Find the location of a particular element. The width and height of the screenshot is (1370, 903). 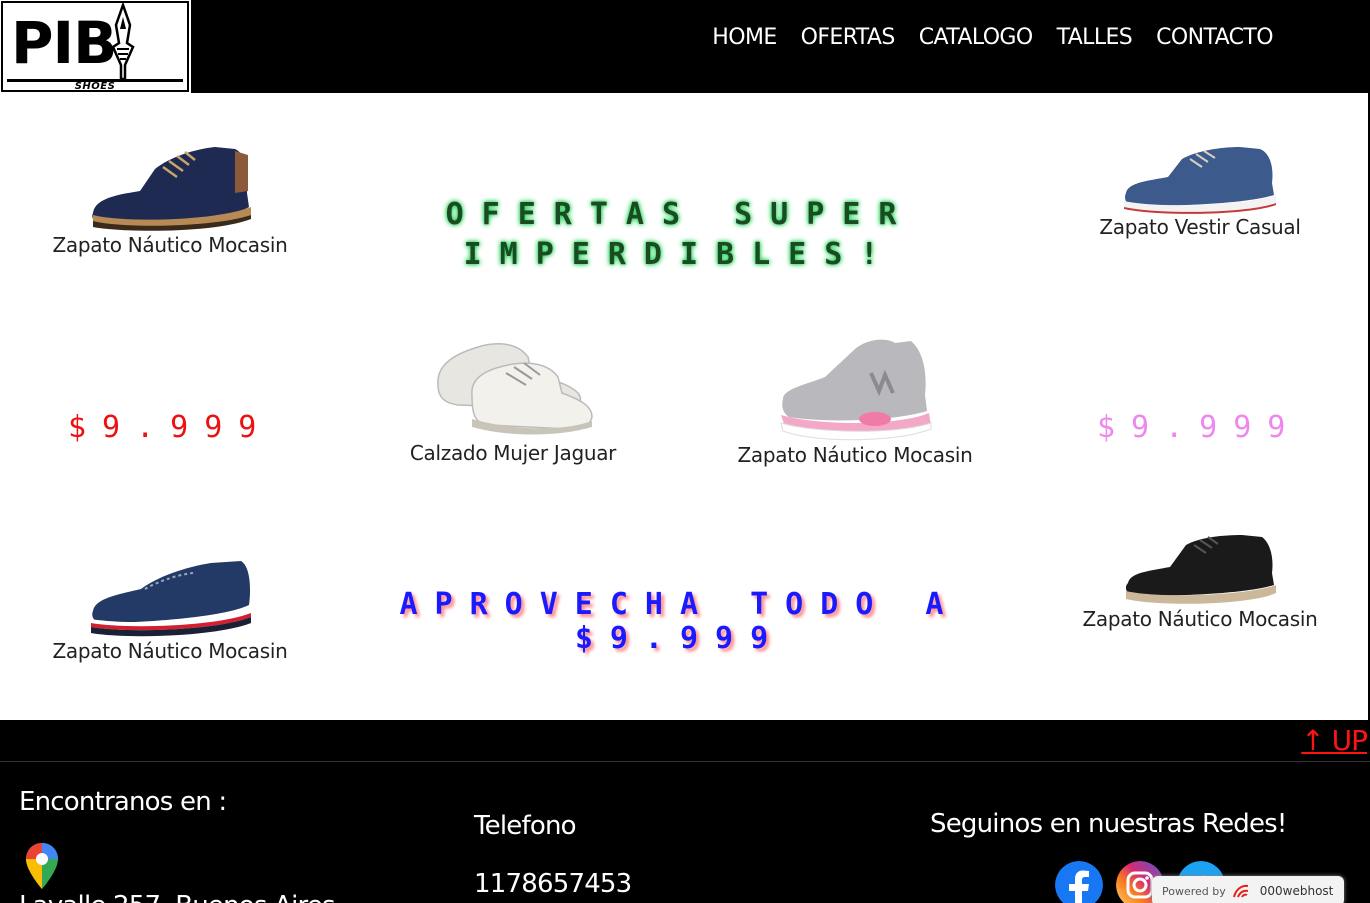

headline-line-2: IMPERDIBLES! is located at coordinates (680, 254).